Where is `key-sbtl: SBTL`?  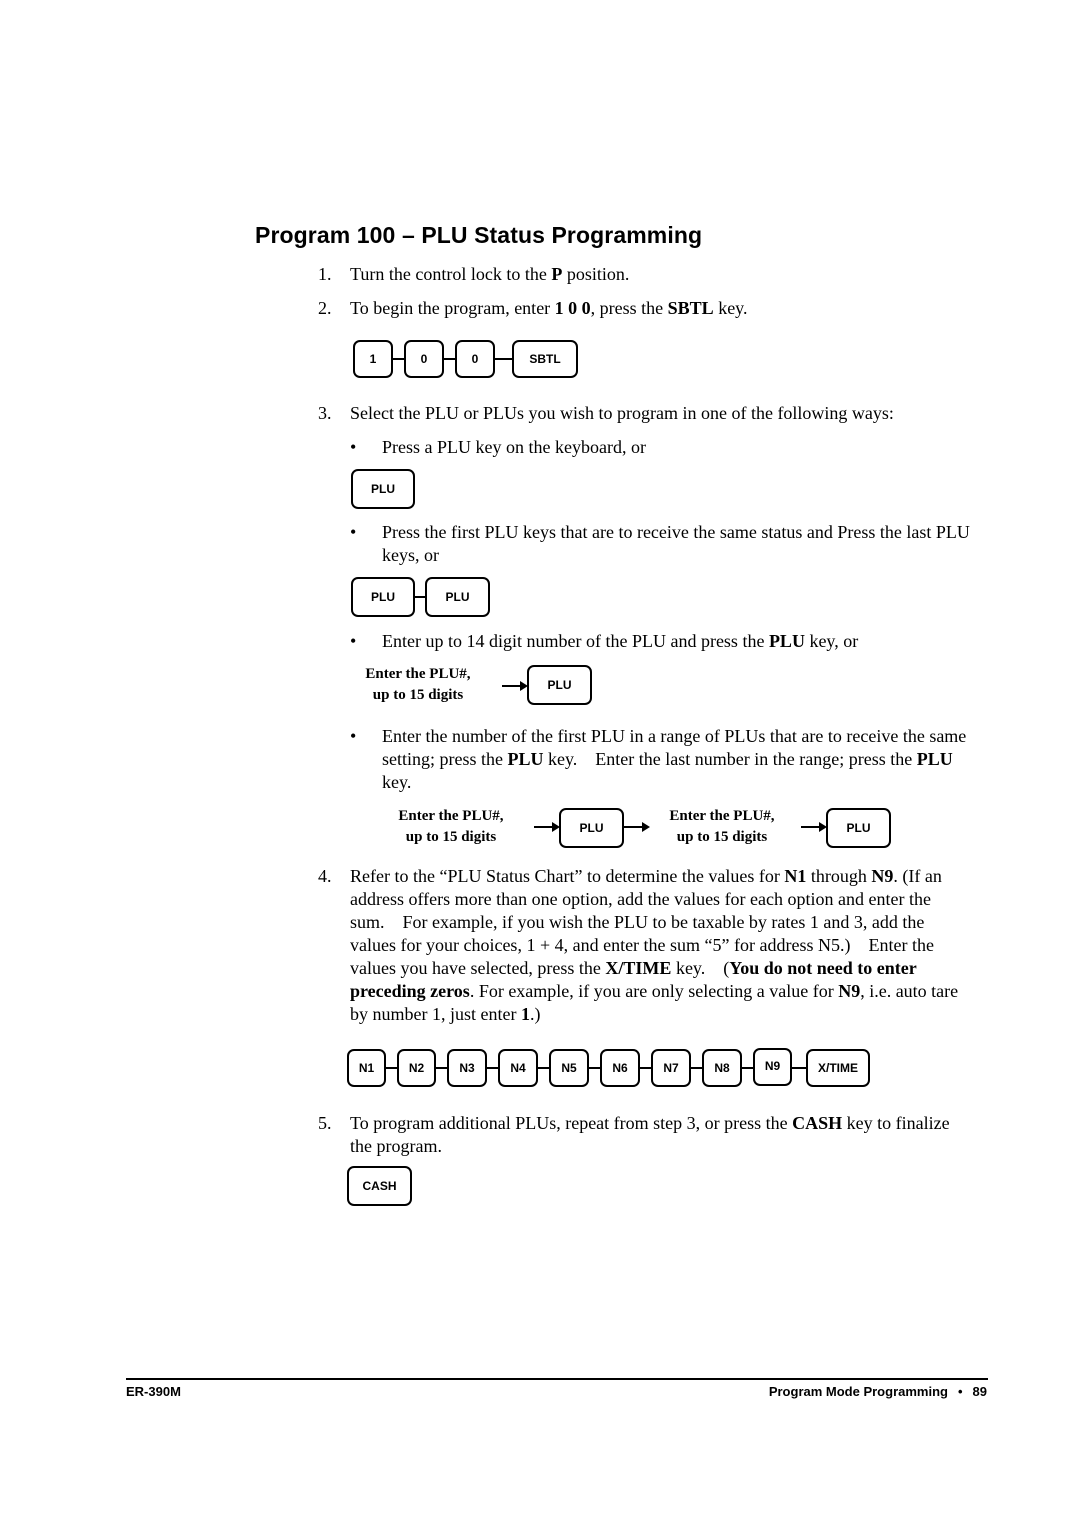 key-sbtl: SBTL is located at coordinates (545, 359).